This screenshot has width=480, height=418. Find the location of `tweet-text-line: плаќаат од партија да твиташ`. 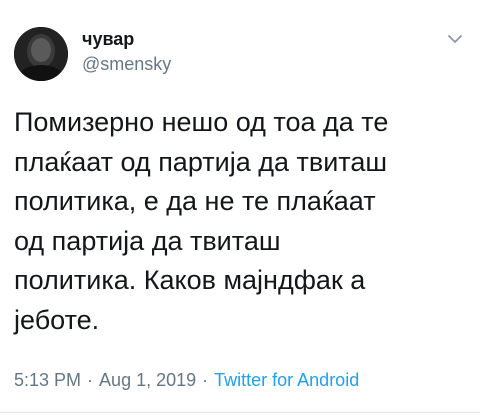

tweet-text-line: плаќаат од партија да твиташ is located at coordinates (201, 161).